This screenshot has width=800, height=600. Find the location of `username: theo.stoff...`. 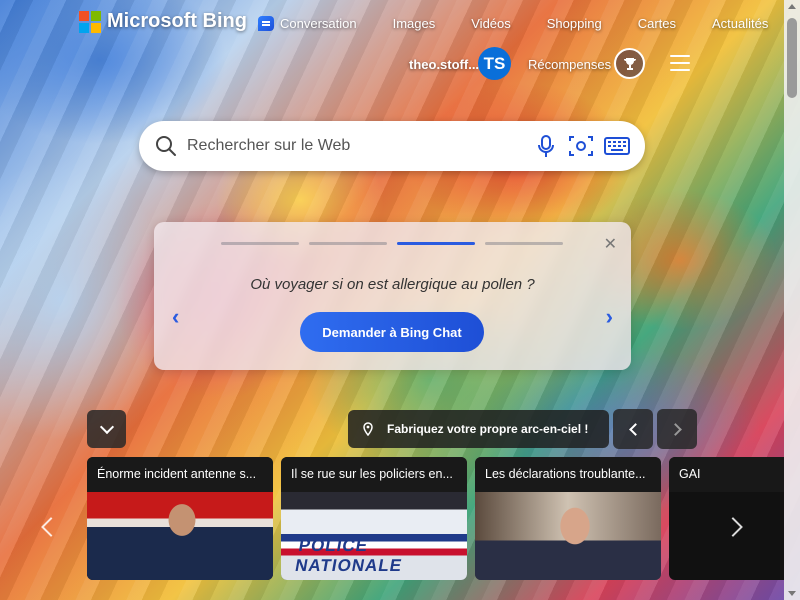

username: theo.stoff... is located at coordinates (444, 64).